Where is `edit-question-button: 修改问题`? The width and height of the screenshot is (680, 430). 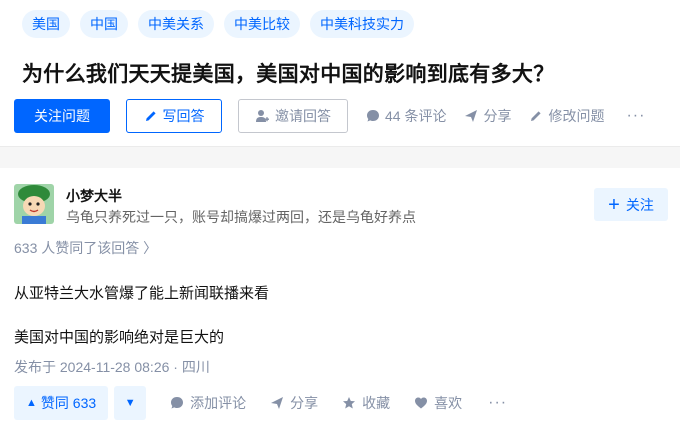 edit-question-button: 修改问题 is located at coordinates (566, 116).